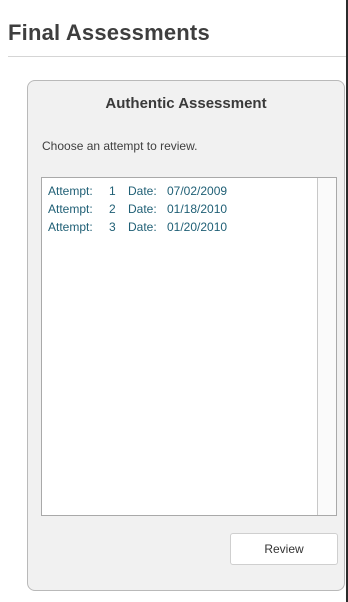 This screenshot has height=602, width=348. What do you see at coordinates (112, 191) in the screenshot?
I see `attempt-number: 1` at bounding box center [112, 191].